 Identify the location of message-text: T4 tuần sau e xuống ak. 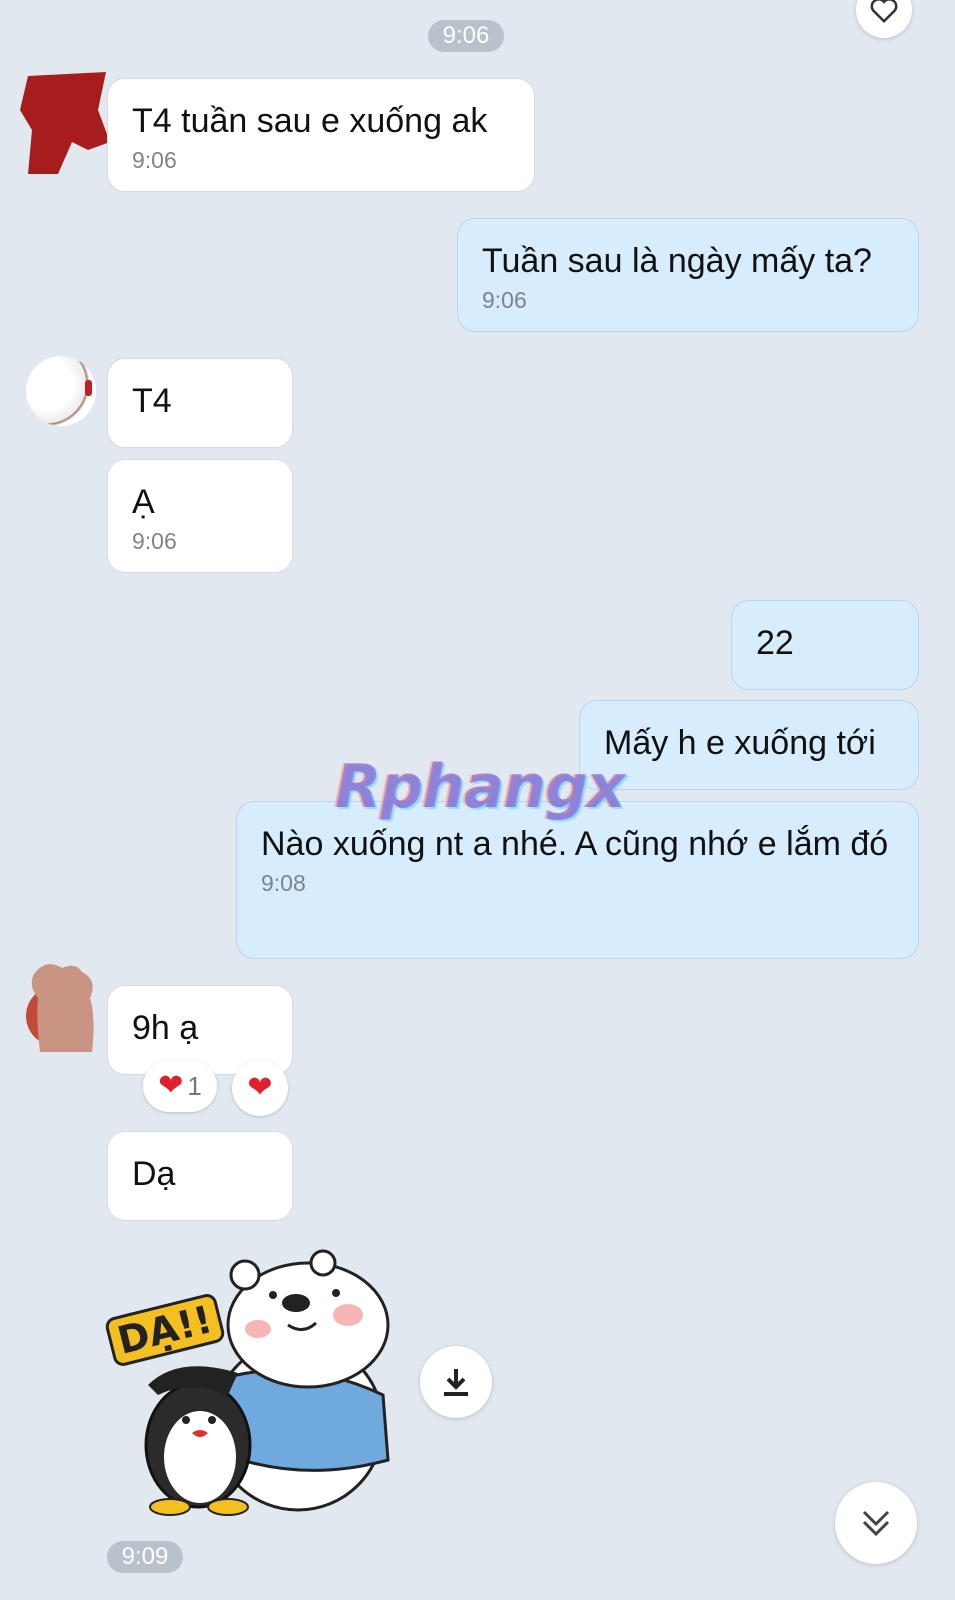
(310, 121).